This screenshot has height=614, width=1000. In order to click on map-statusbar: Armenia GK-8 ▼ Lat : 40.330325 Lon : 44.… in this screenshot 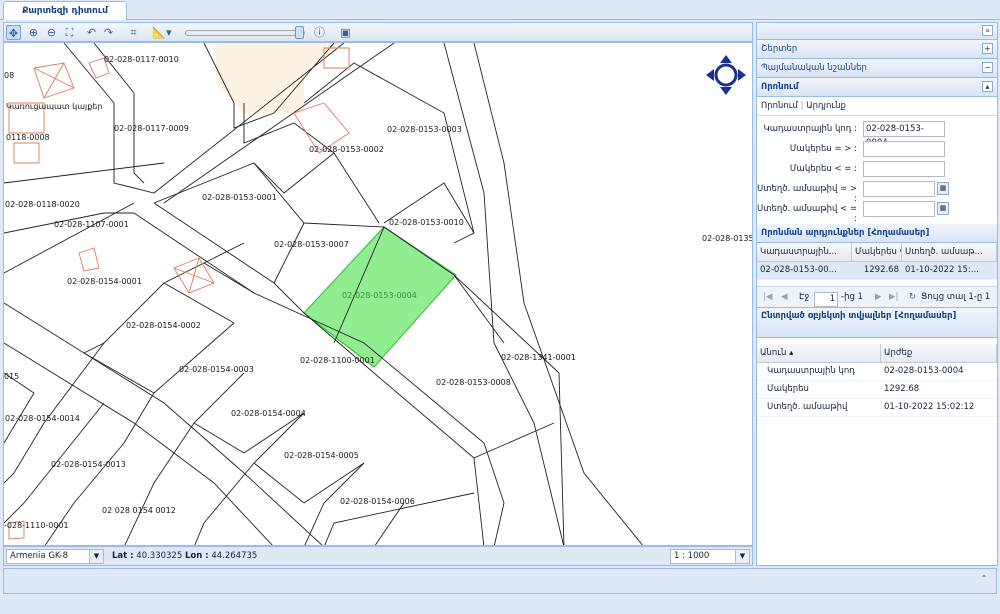, I will do `click(378, 556)`.